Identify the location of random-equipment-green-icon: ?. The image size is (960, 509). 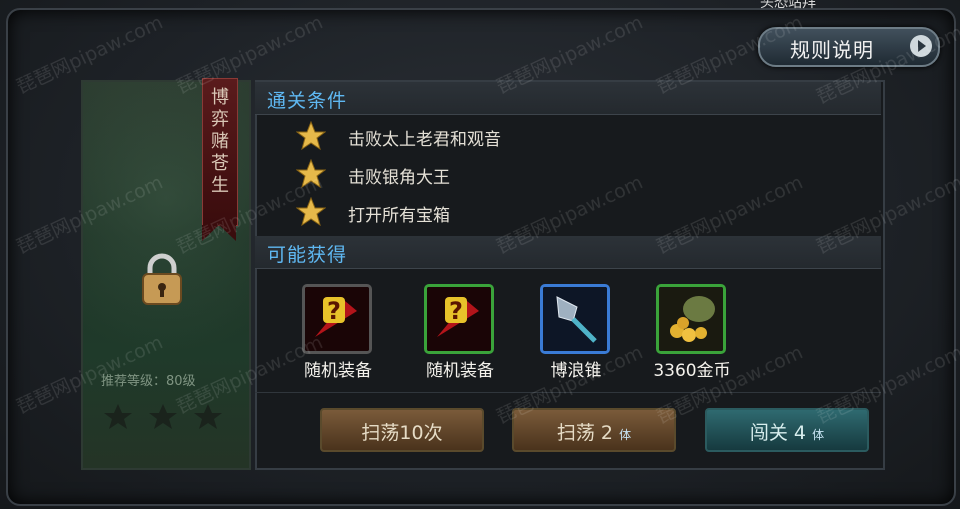
(459, 319).